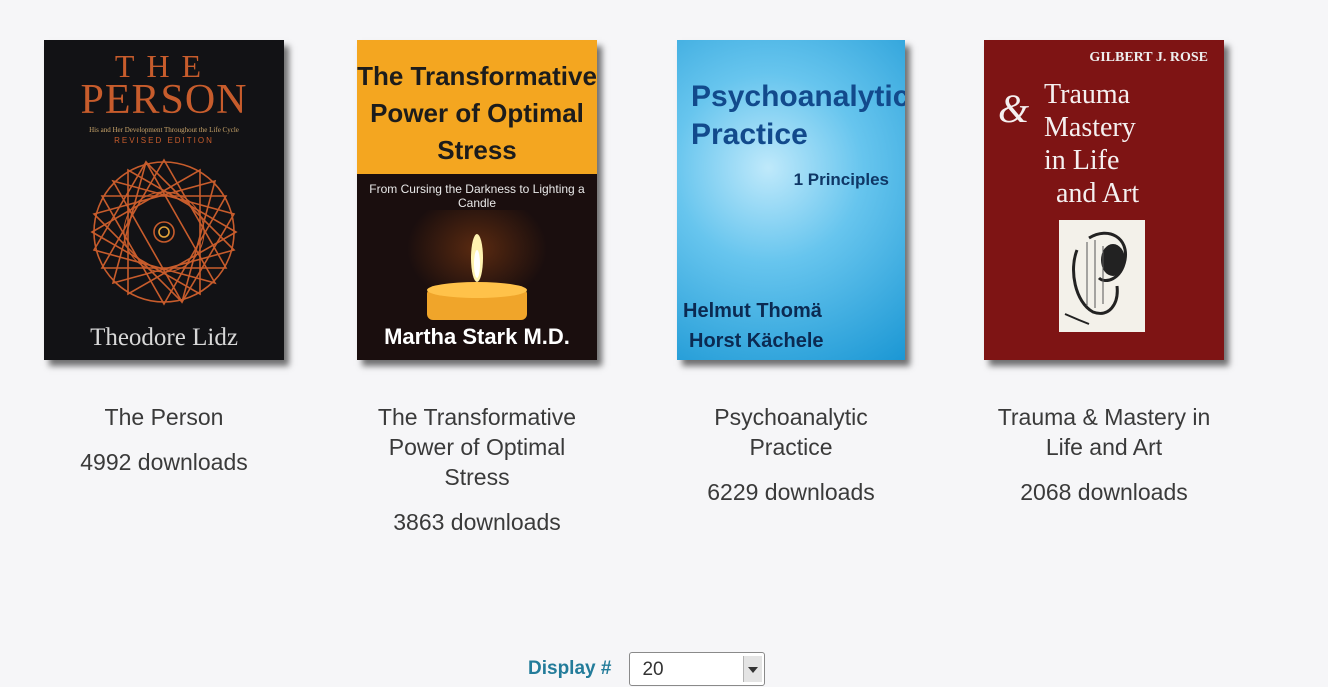  What do you see at coordinates (164, 232) in the screenshot?
I see `mandala-artwork` at bounding box center [164, 232].